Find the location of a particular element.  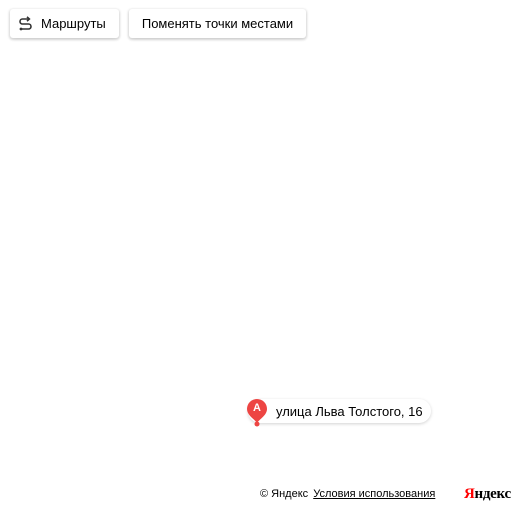

swap-points-button-label: Поменять точки местами is located at coordinates (217, 23).